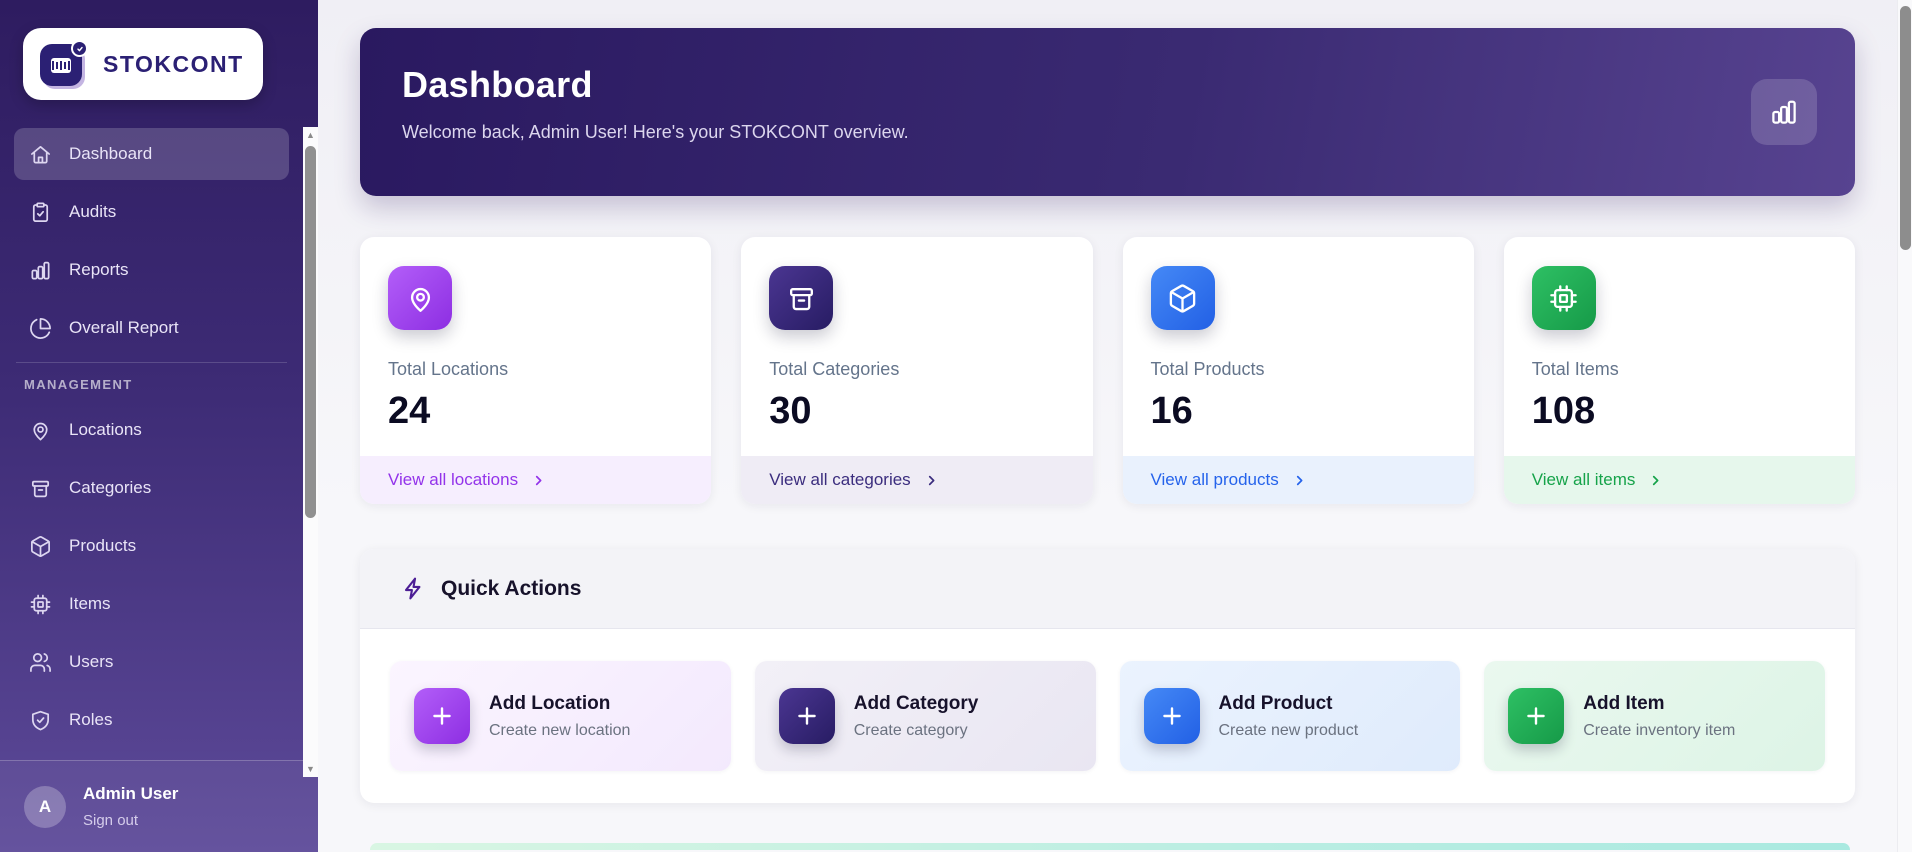  What do you see at coordinates (409, 411) in the screenshot?
I see `stat-value: 24` at bounding box center [409, 411].